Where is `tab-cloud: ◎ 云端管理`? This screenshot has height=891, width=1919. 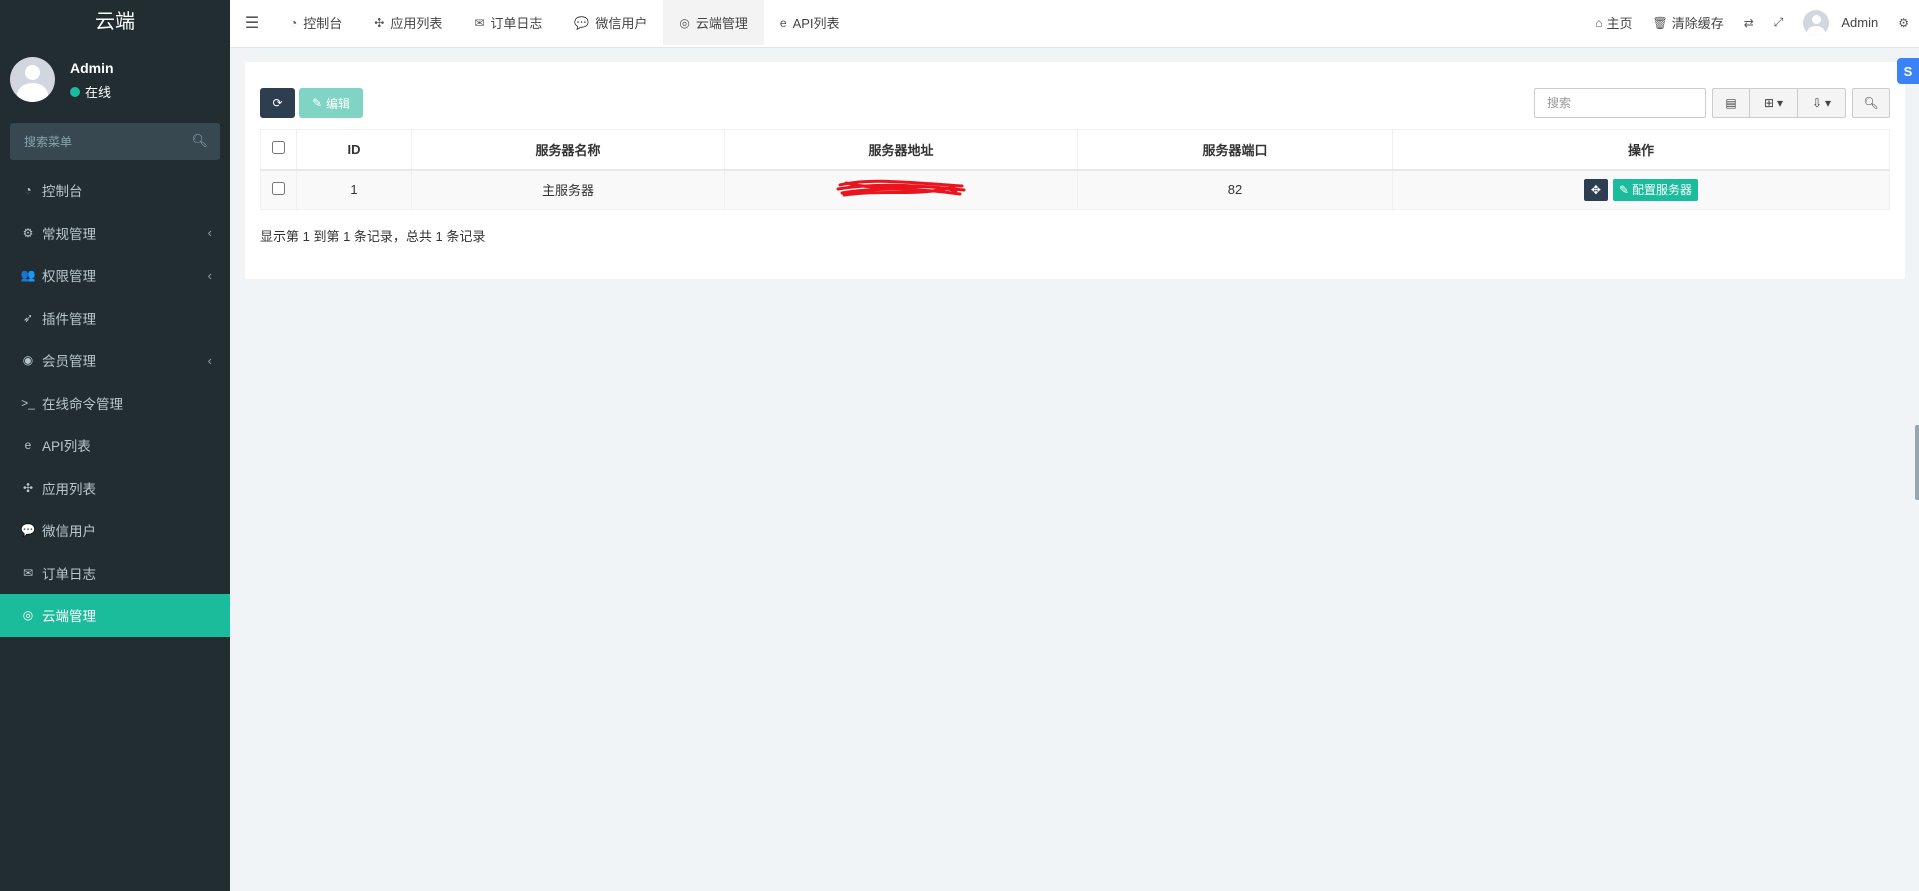 tab-cloud: ◎ 云端管理 is located at coordinates (713, 22).